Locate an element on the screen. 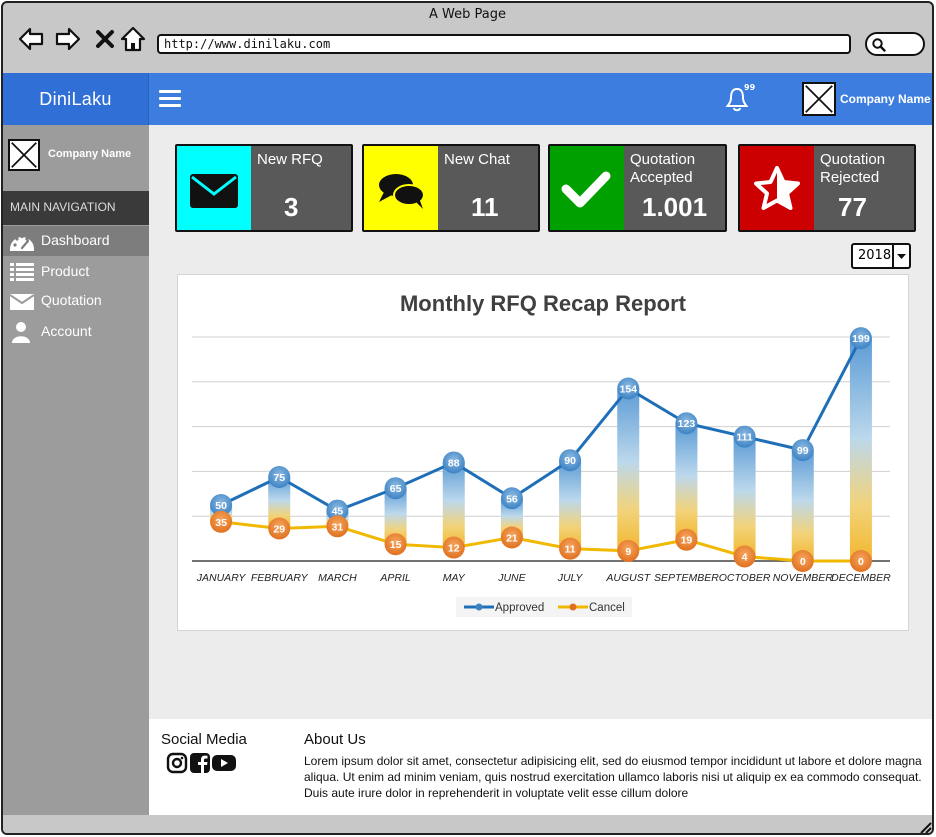 The height and width of the screenshot is (837, 936). data-label: 111 is located at coordinates (744, 438).